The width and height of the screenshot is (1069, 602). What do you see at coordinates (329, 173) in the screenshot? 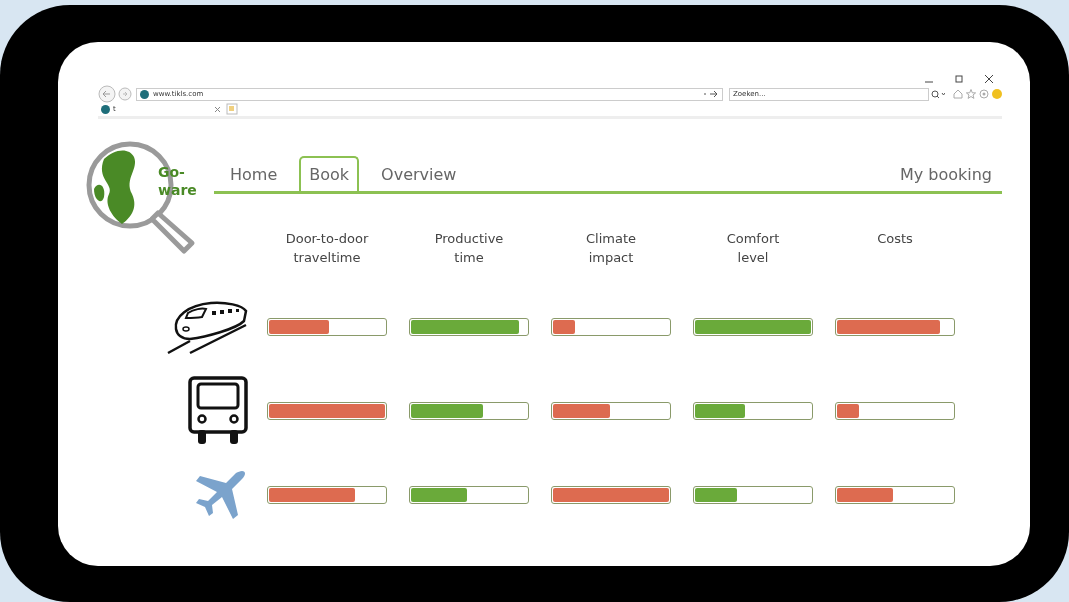
I see `nav-tab: Book` at bounding box center [329, 173].